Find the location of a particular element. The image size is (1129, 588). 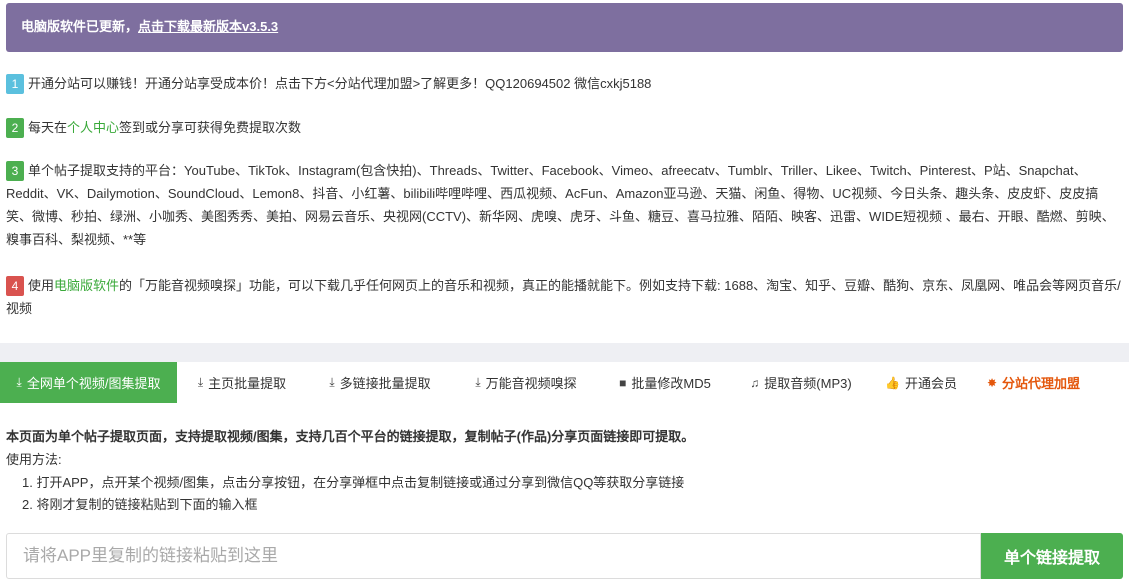

tab-label: 全网单个视频/图集提取 is located at coordinates (93, 383).